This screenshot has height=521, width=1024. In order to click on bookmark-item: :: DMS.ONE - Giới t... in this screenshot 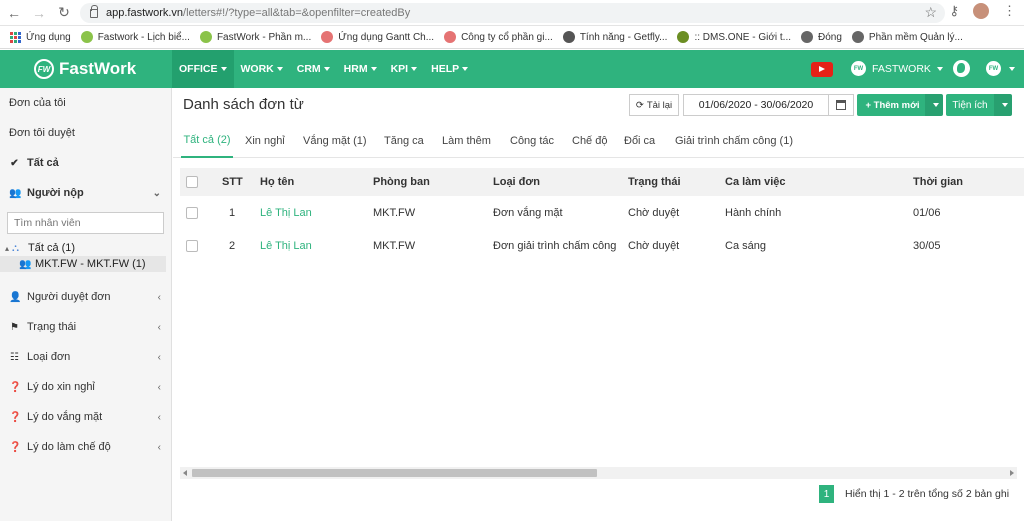, I will do `click(734, 37)`.